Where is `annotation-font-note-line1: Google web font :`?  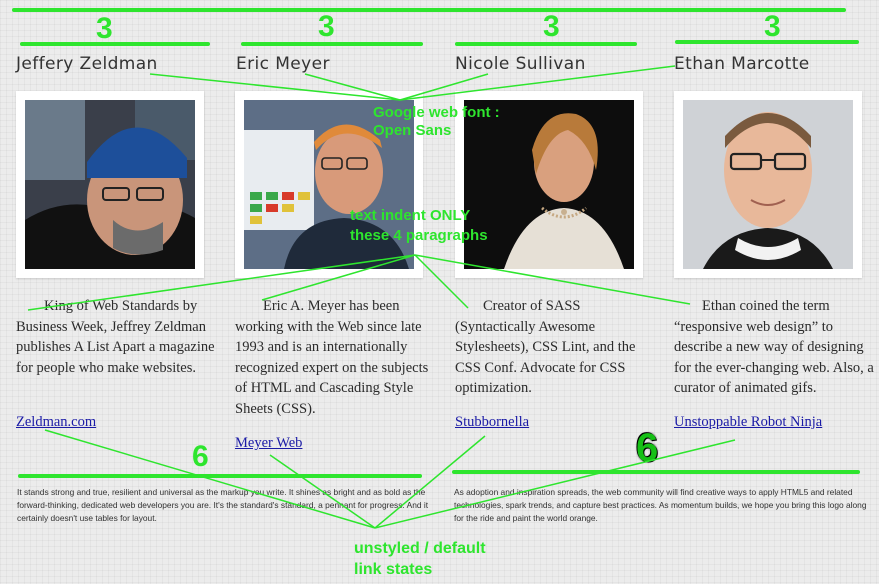
annotation-font-note-line1: Google web font : is located at coordinates (436, 112).